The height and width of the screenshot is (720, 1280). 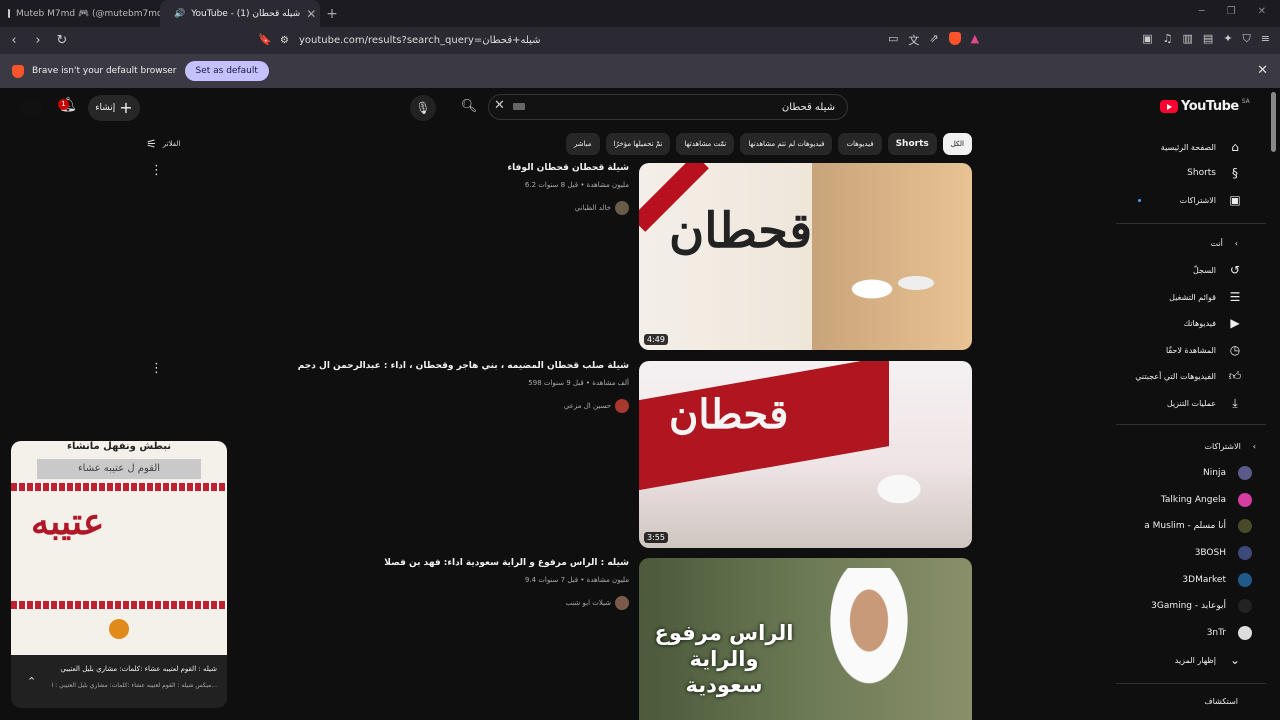 I want to click on extensions-icon: ▣, so click(x=1147, y=39).